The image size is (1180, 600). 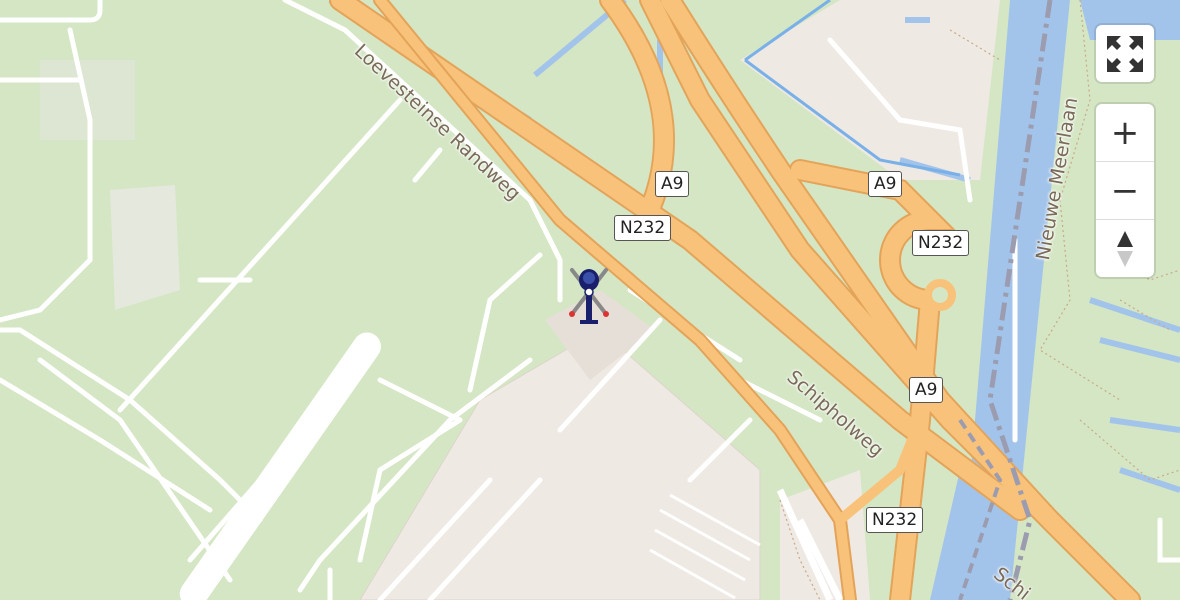 I want to click on zoom-out-button: −, so click(x=1125, y=190).